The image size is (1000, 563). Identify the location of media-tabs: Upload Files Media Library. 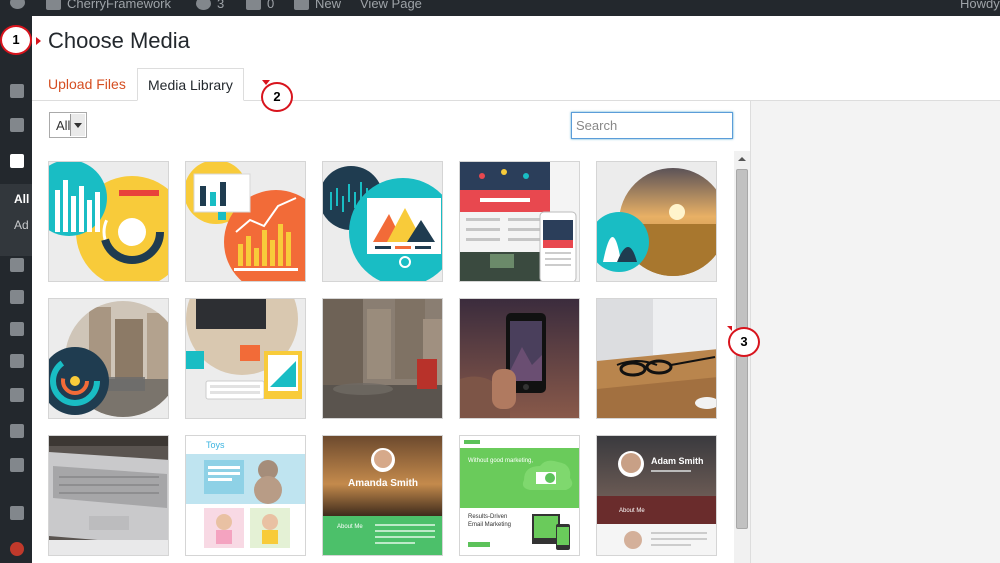
(516, 84).